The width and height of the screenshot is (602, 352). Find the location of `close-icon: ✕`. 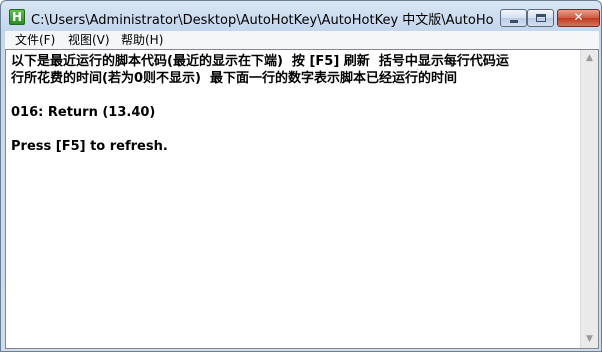

close-icon: ✕ is located at coordinates (578, 17).